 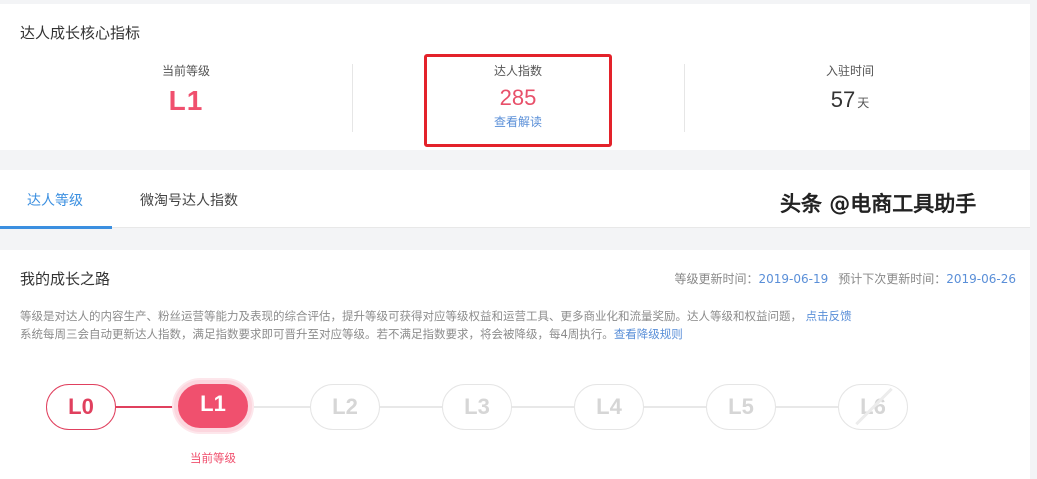 I want to click on update-time-date: 2019-06-19, so click(x=793, y=279).